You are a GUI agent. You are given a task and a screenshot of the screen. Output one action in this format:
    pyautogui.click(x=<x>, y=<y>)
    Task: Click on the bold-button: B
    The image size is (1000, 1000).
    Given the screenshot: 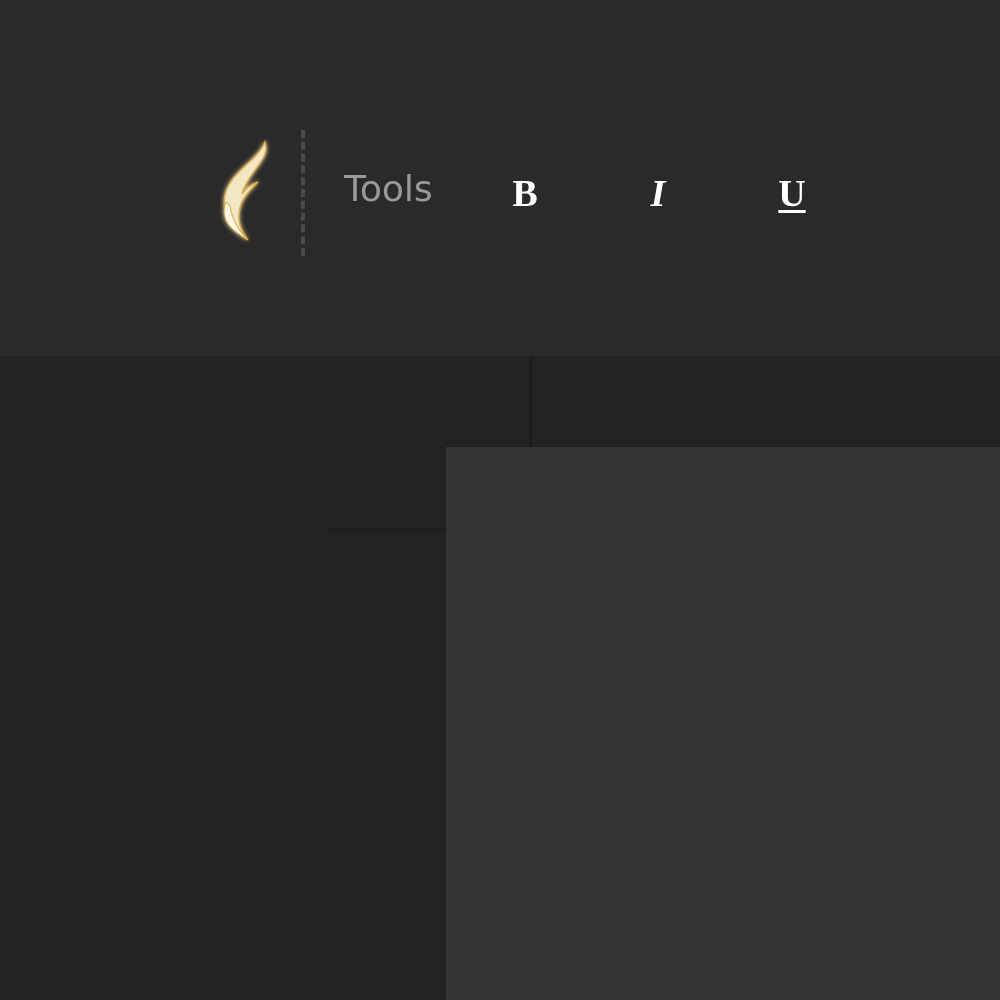 What is the action you would take?
    pyautogui.click(x=525, y=194)
    